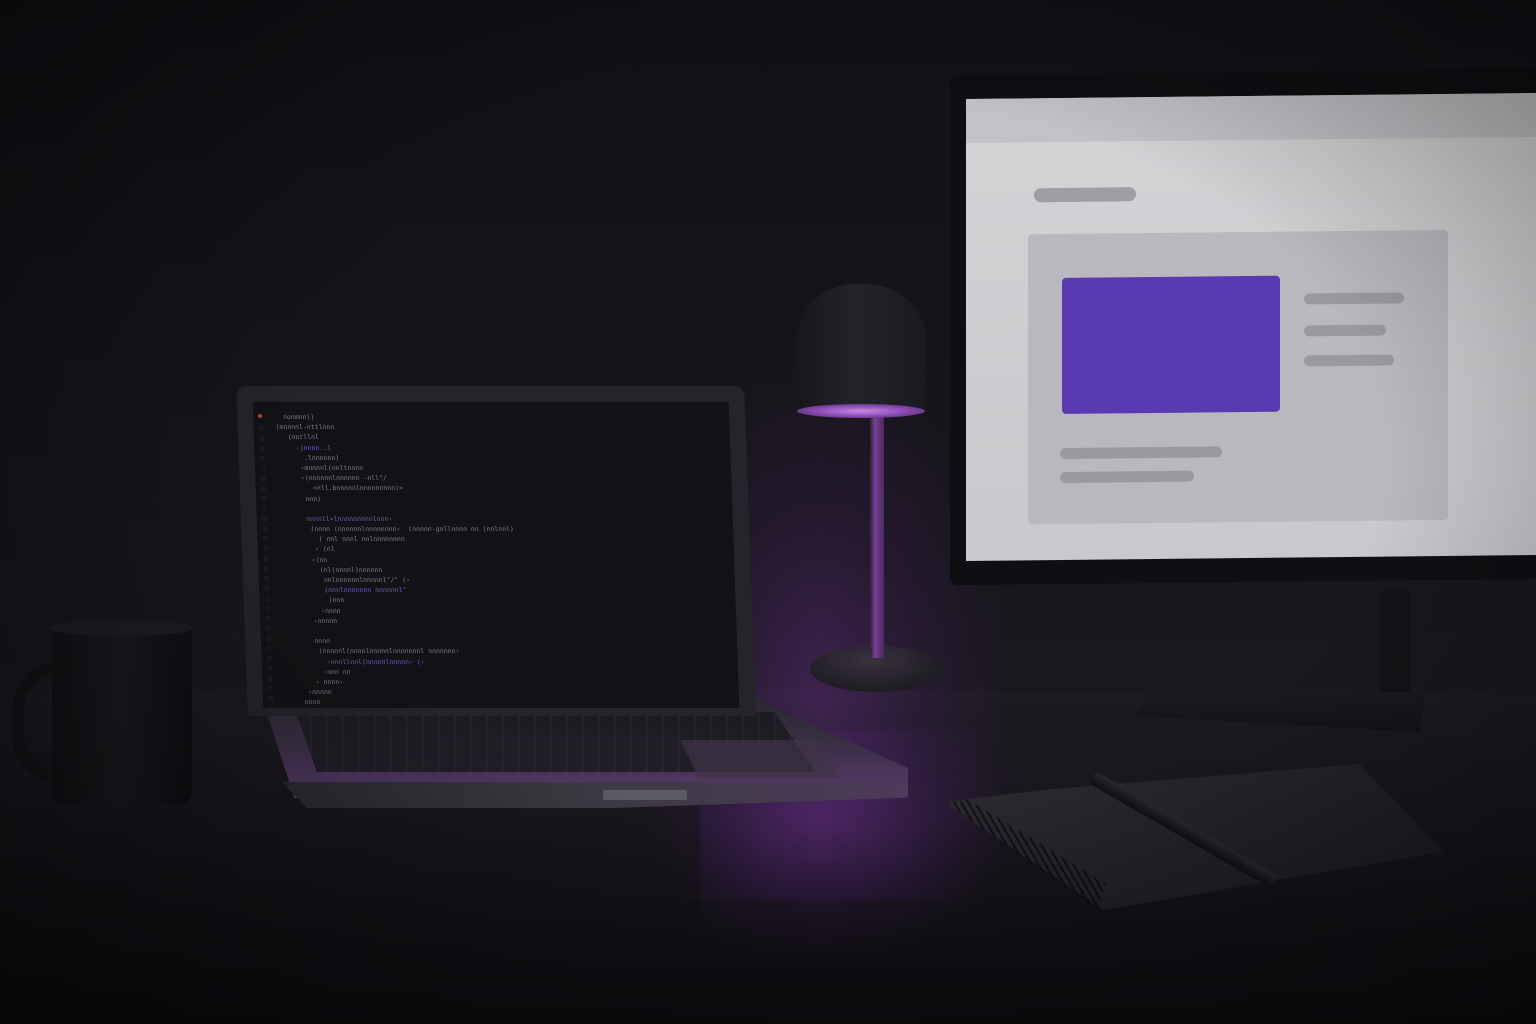 Image resolution: width=1536 pixels, height=1024 pixels. I want to click on code-line: ‹ nnnn›, so click(314, 681).